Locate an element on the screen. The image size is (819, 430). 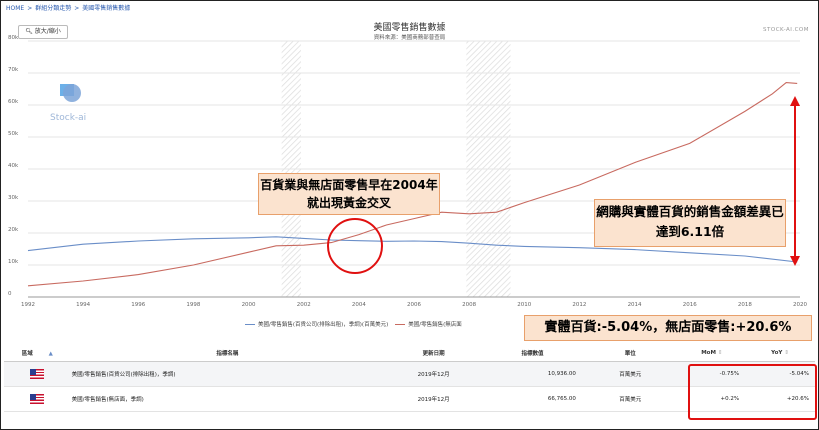
annotation-gap: 網購與實體百貨的銷售金額差異已達到6.11倍 is located at coordinates (690, 223).